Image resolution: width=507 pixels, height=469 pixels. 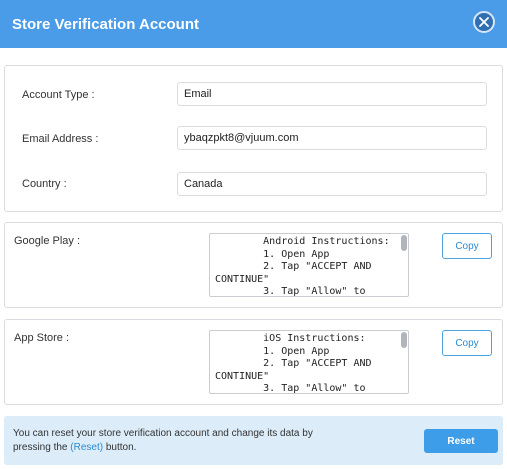 I want to click on app-store-copy-button: Copy, so click(x=467, y=343).